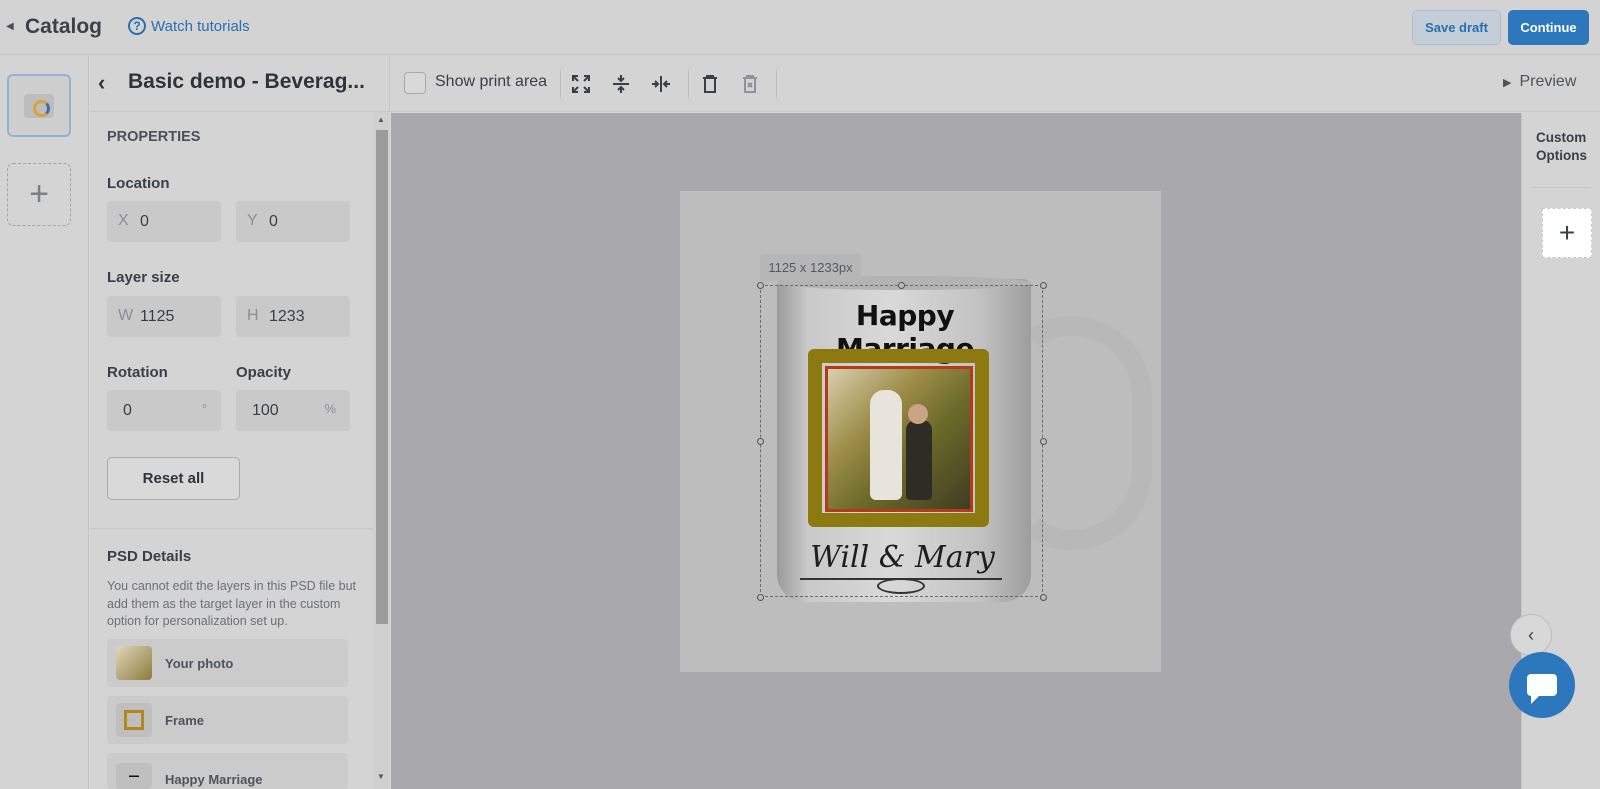  Describe the element at coordinates (231, 528) in the screenshot. I see `panel-divider` at that location.